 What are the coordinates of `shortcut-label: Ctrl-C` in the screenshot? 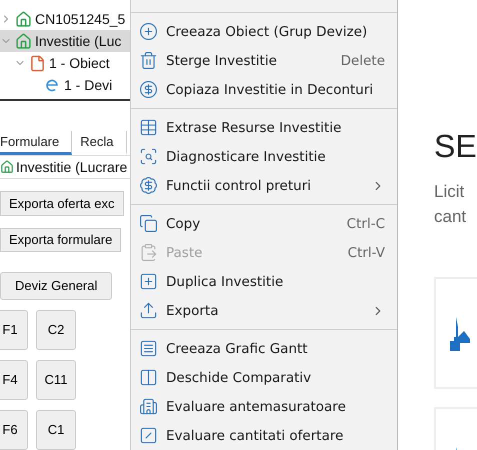 It's located at (365, 224).